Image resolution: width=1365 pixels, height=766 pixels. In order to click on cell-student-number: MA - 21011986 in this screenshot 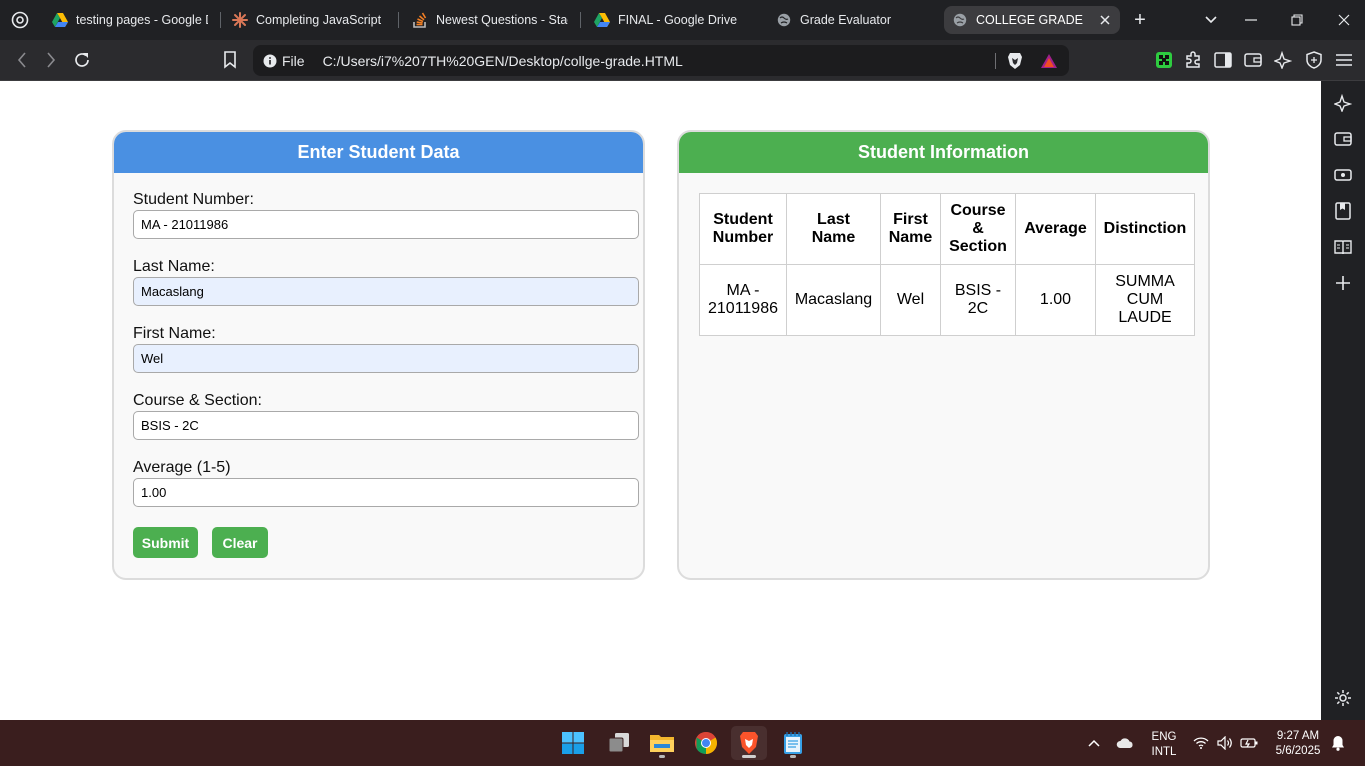, I will do `click(743, 300)`.